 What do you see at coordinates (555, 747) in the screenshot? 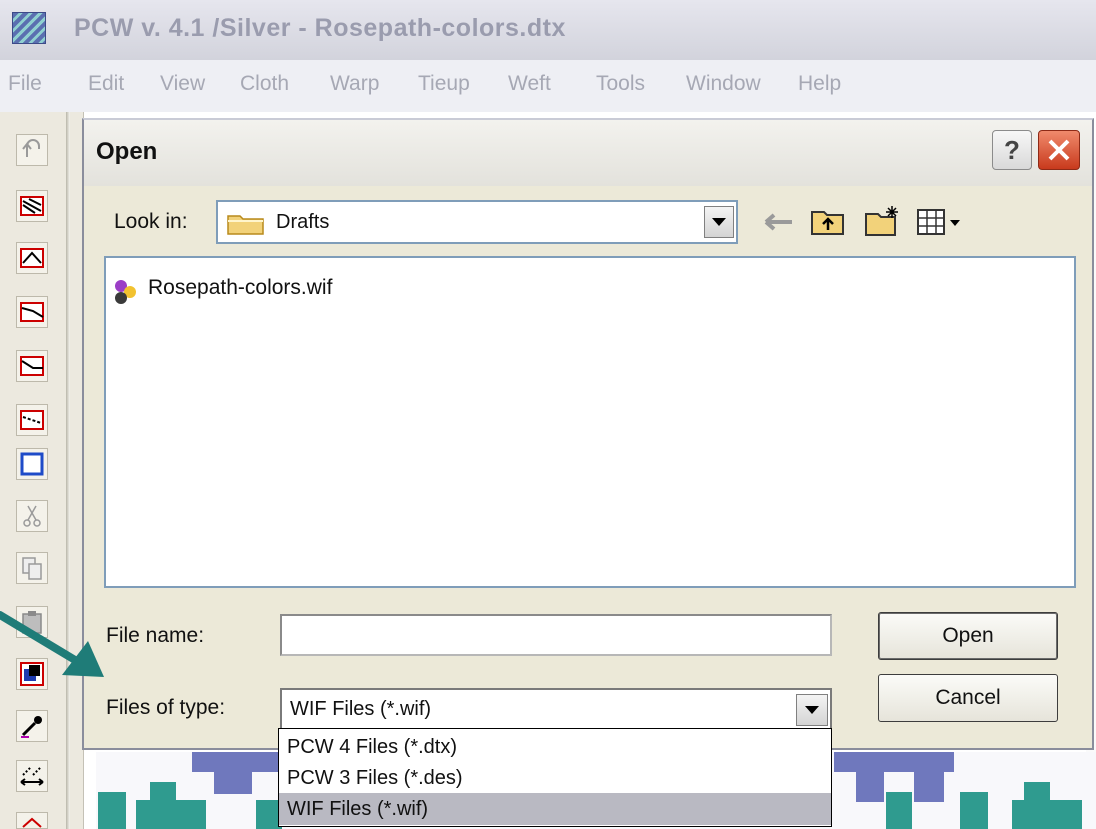
I see `file-type-option-dtx: PCW 4 Files (*.dtx)` at bounding box center [555, 747].